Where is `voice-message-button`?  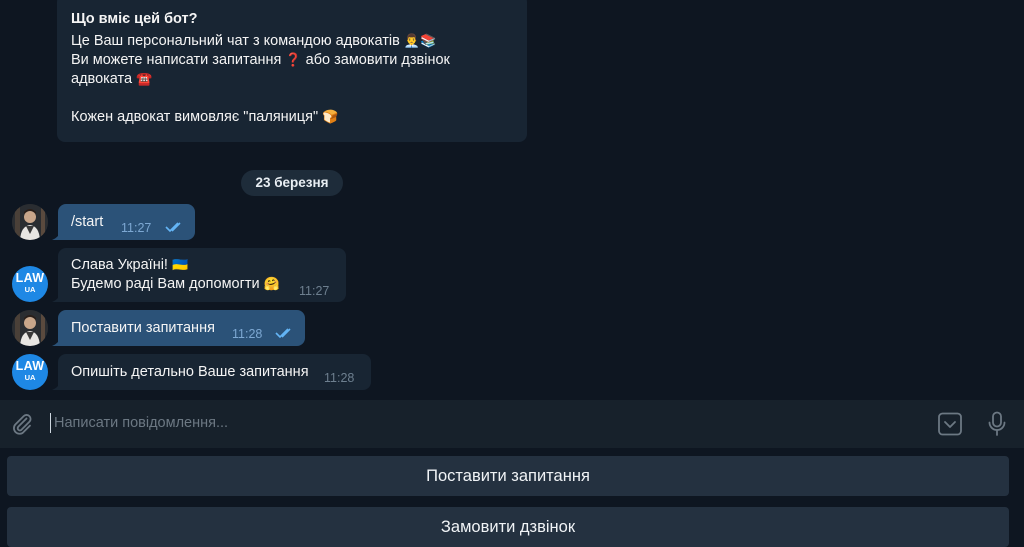
voice-message-button is located at coordinates (997, 424).